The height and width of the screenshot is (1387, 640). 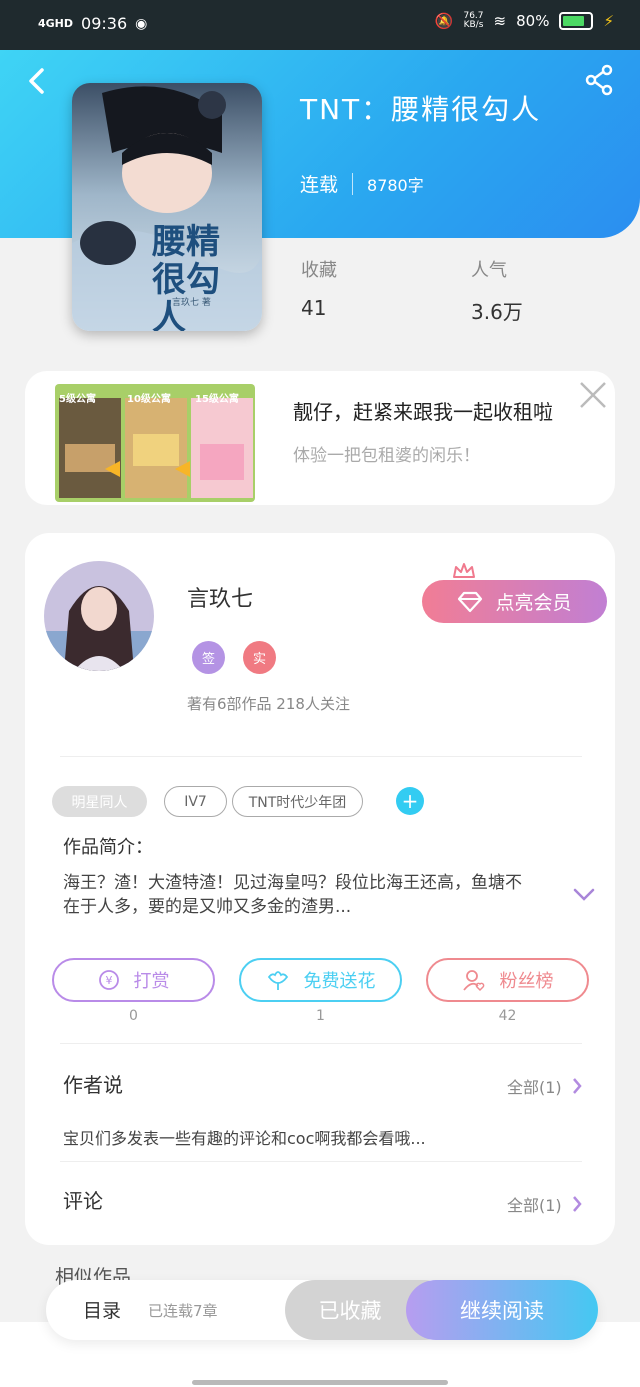 What do you see at coordinates (320, 25) in the screenshot?
I see `status-bar: 4GHD 09:36 ◉ 🔕 76.7 KB/s ≋ 80% ⚡` at bounding box center [320, 25].